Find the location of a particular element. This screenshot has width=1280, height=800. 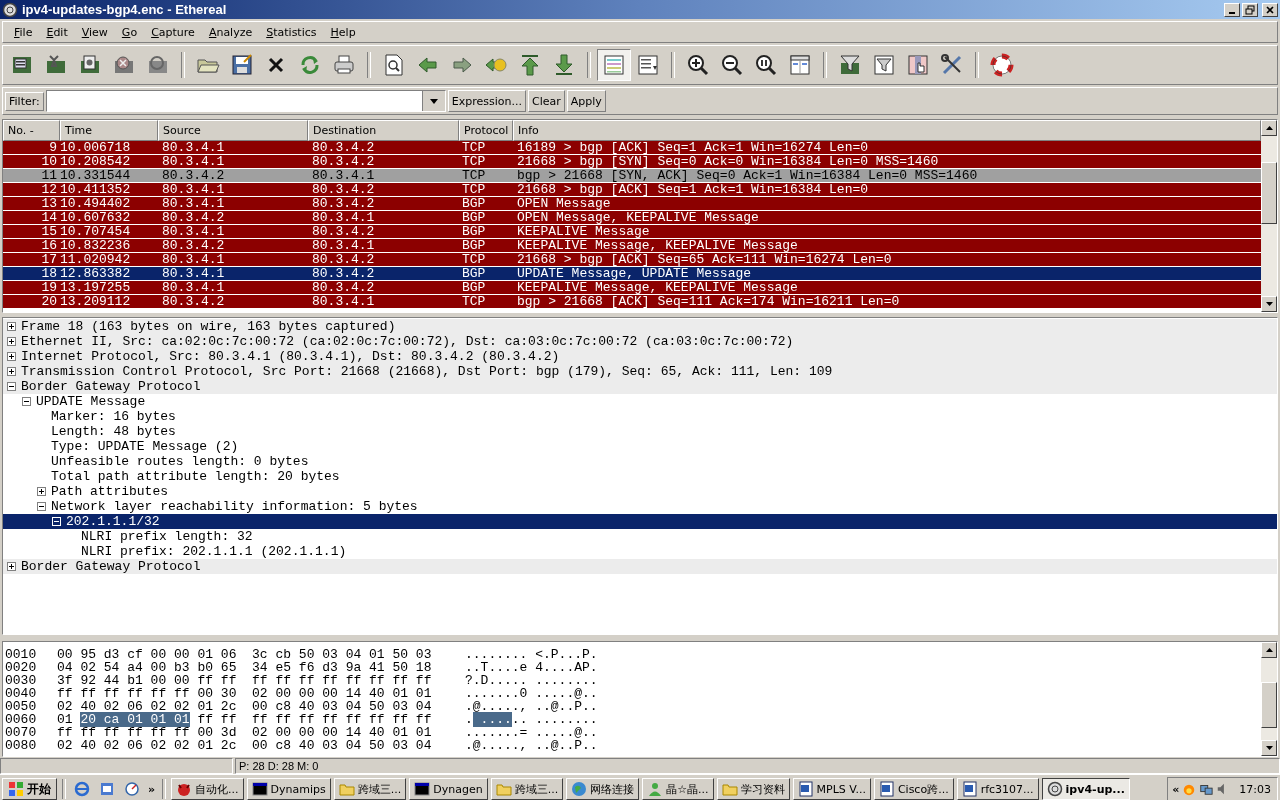

menu-item: Capture is located at coordinates (173, 32).